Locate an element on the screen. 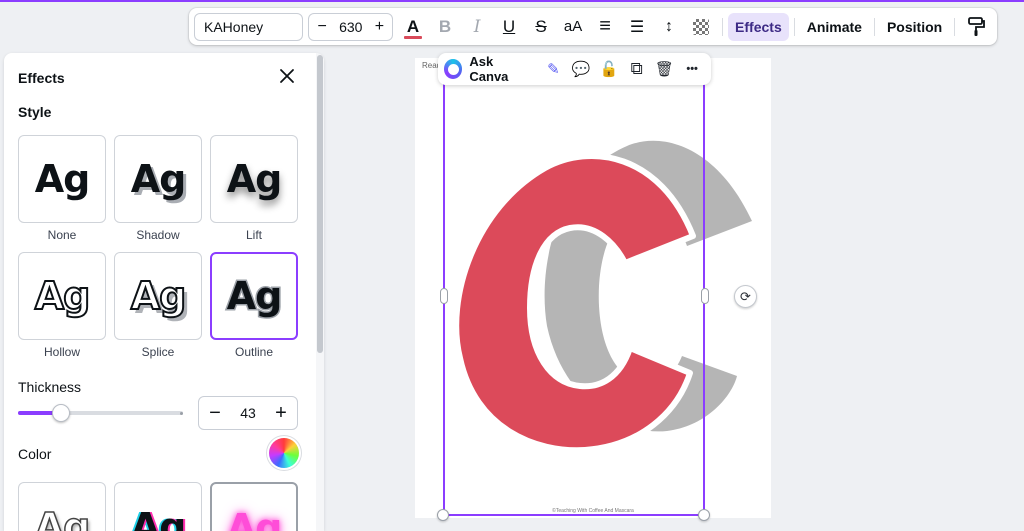  style-preview-lift: Ag is located at coordinates (254, 179).